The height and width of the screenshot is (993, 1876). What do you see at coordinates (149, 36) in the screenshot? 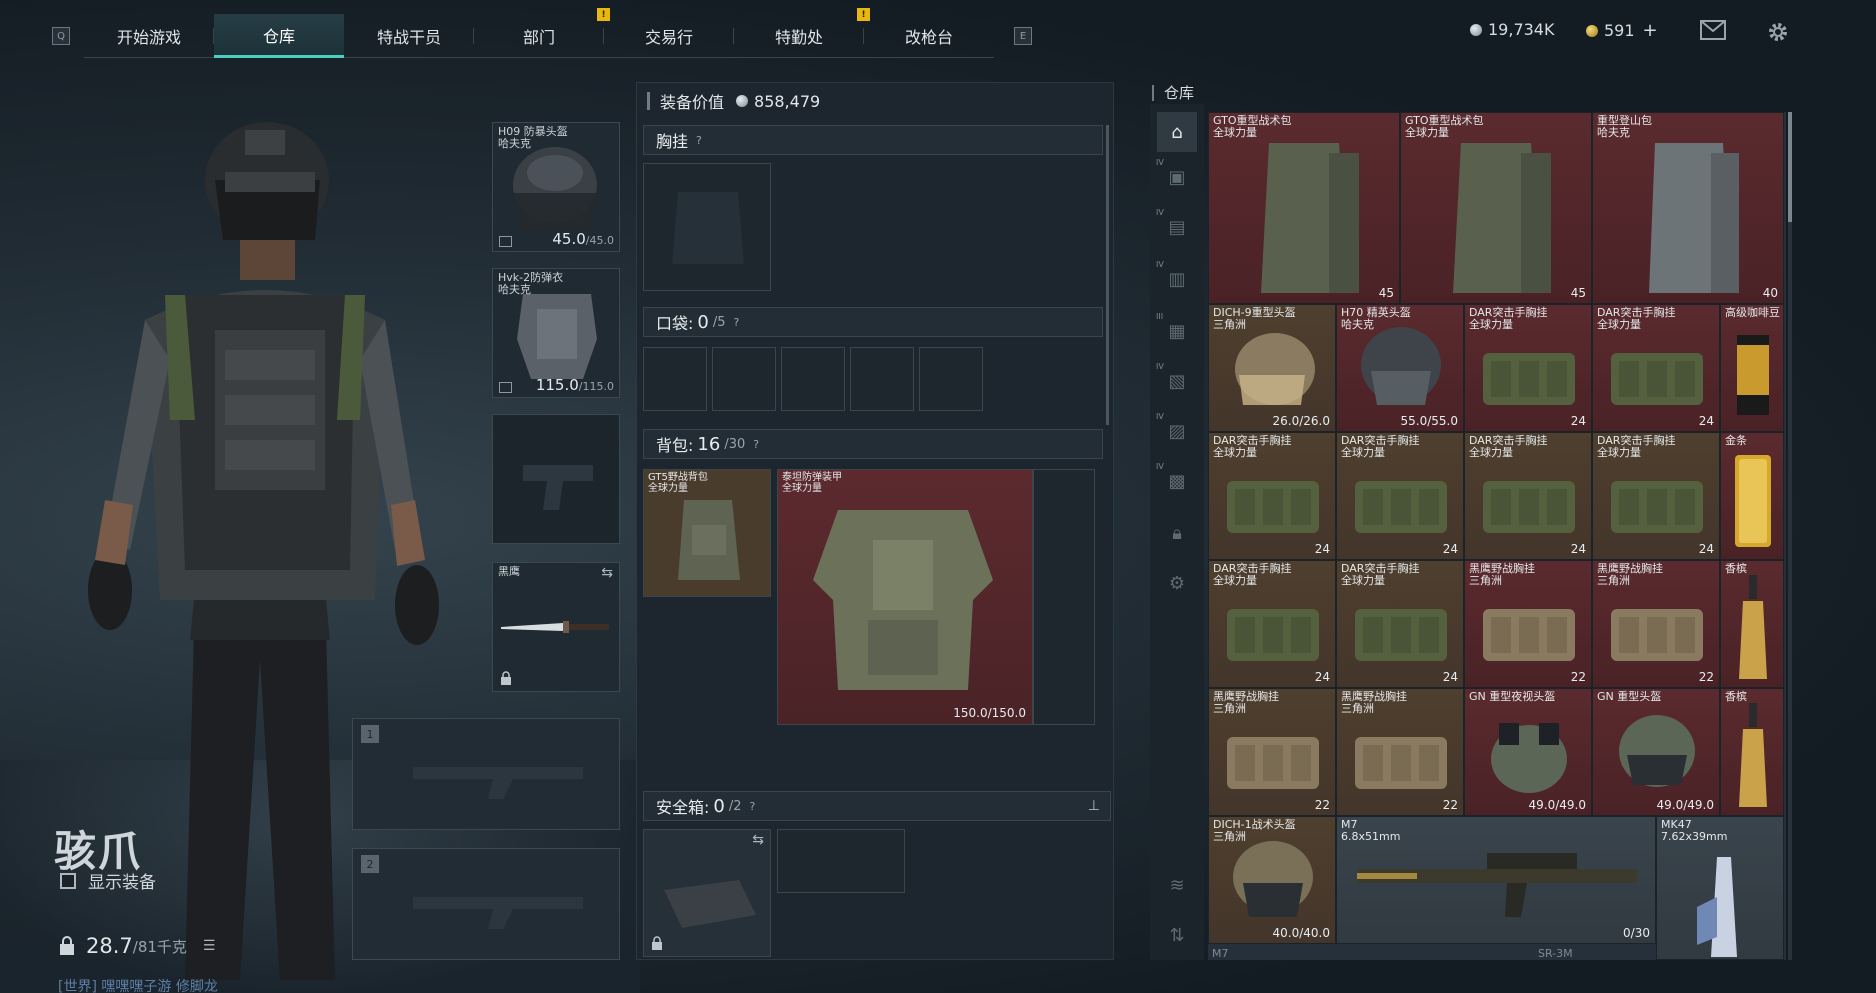
I see `tab-start-game: 开始游戏` at bounding box center [149, 36].